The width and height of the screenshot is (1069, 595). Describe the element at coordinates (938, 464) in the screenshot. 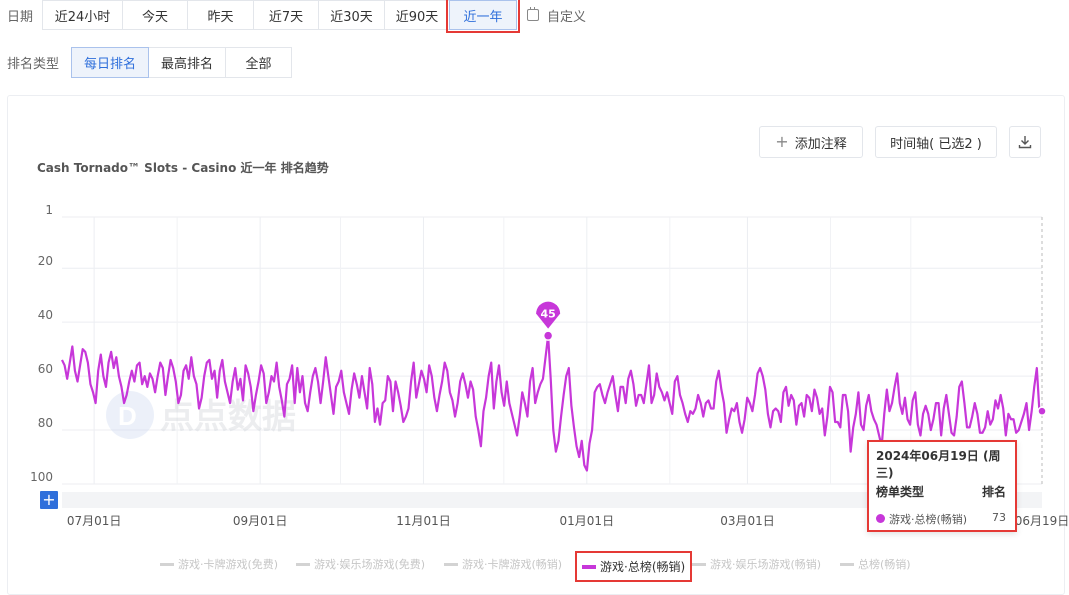

I see `tooltip-date: 2024年06月19日 (周三)` at that location.